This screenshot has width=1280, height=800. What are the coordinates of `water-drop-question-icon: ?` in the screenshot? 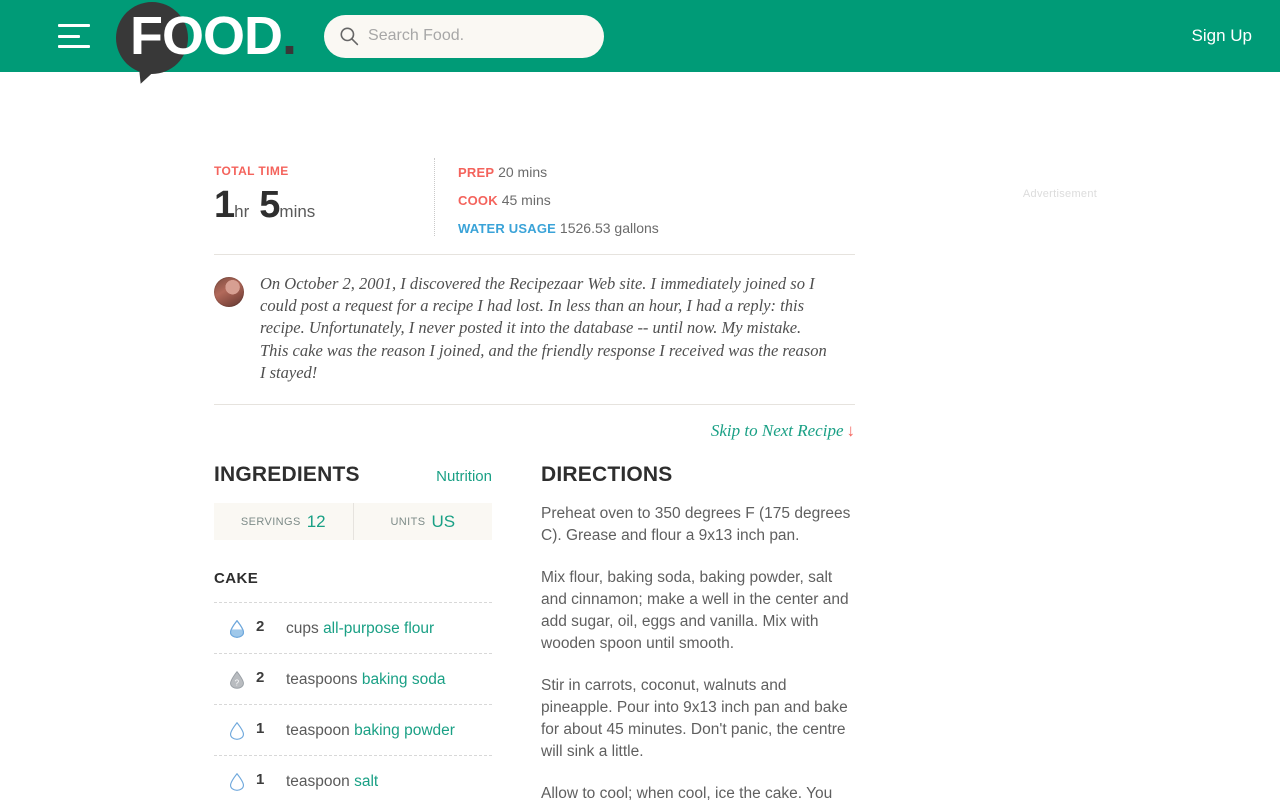 It's located at (237, 680).